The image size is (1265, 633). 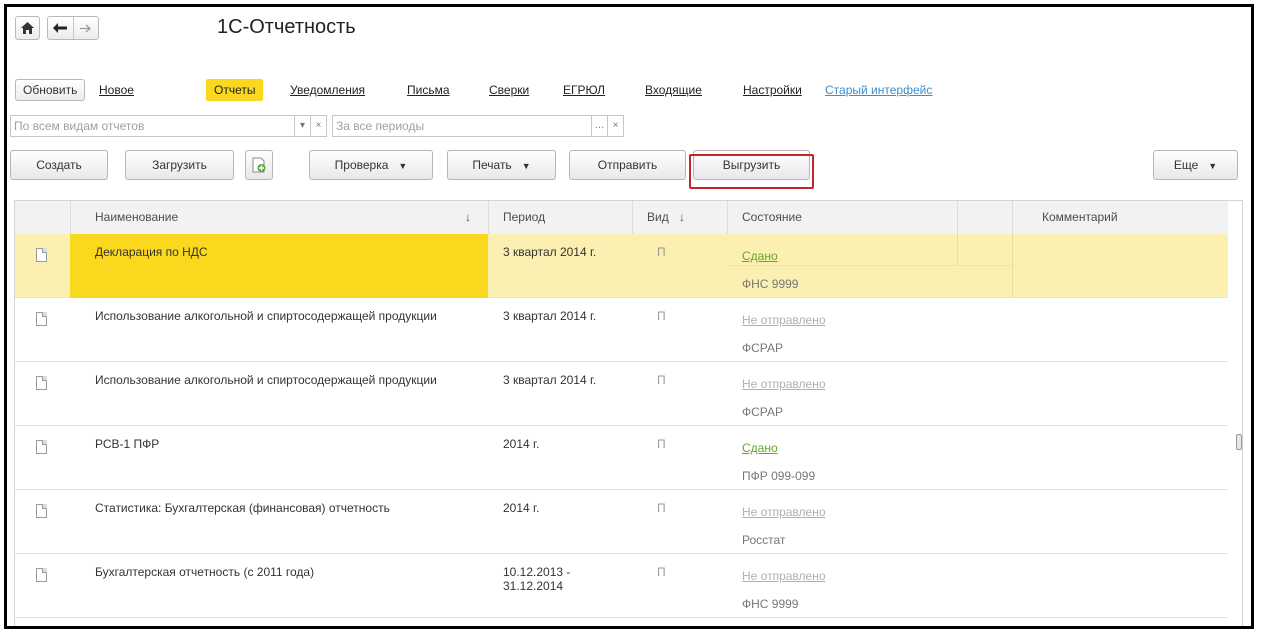 I want to click on chevron-down-icon: ▾, so click(x=302, y=125).